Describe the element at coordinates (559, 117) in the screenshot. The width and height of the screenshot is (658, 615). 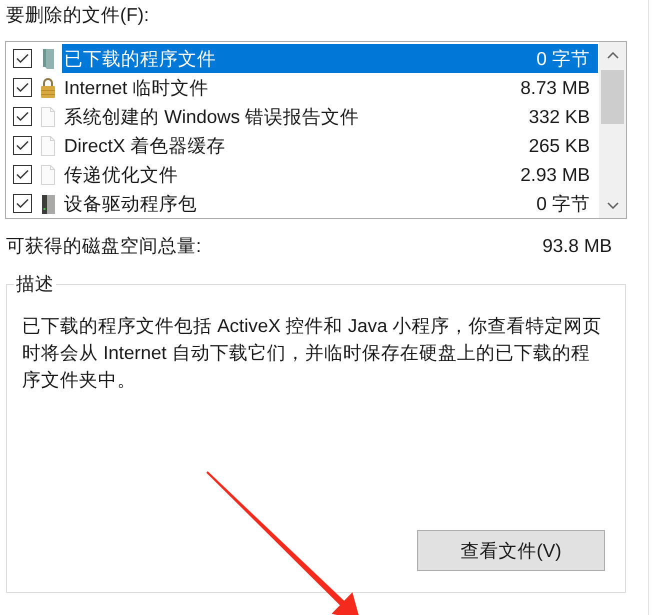
I see `file-size: 332 KB` at that location.